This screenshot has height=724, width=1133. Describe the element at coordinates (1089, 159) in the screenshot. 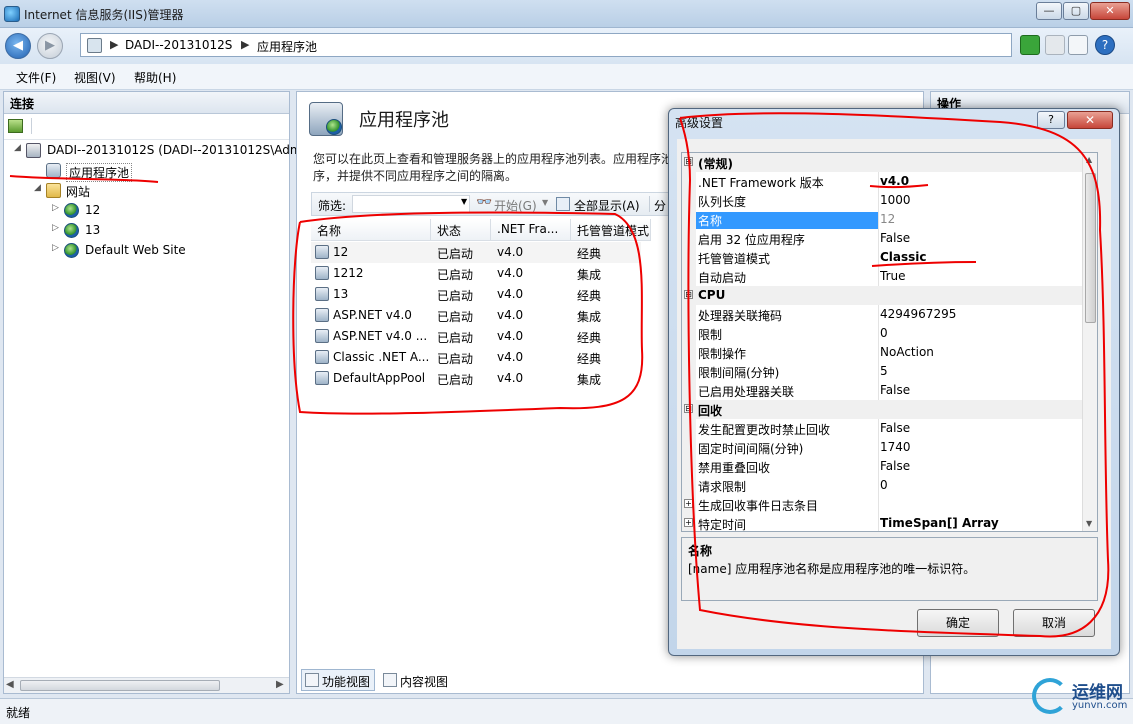

I see `scroll-up-icon: ▲` at that location.